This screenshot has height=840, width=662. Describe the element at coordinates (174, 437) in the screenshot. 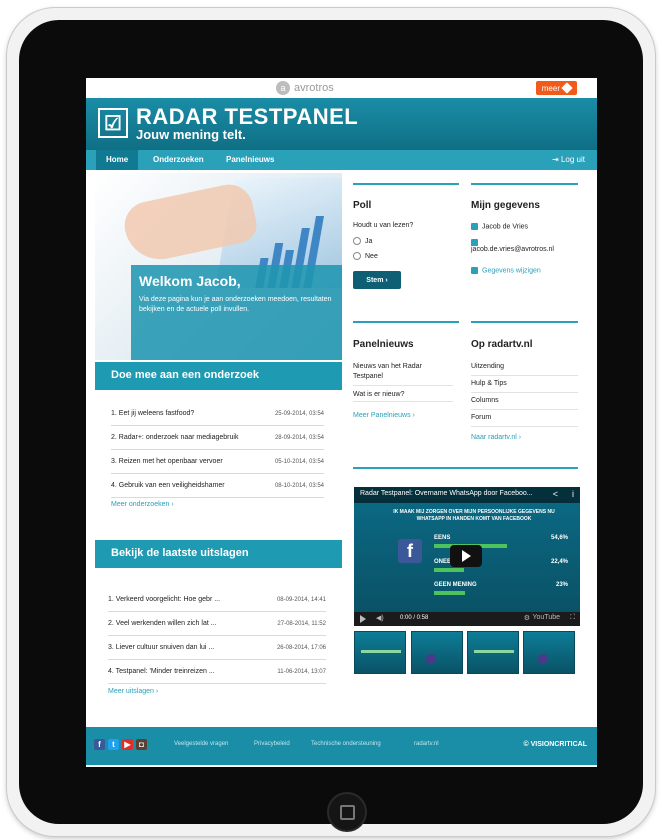

I see `survey-label: 2. Radar+: onderzoek naar mediagebruik` at that location.